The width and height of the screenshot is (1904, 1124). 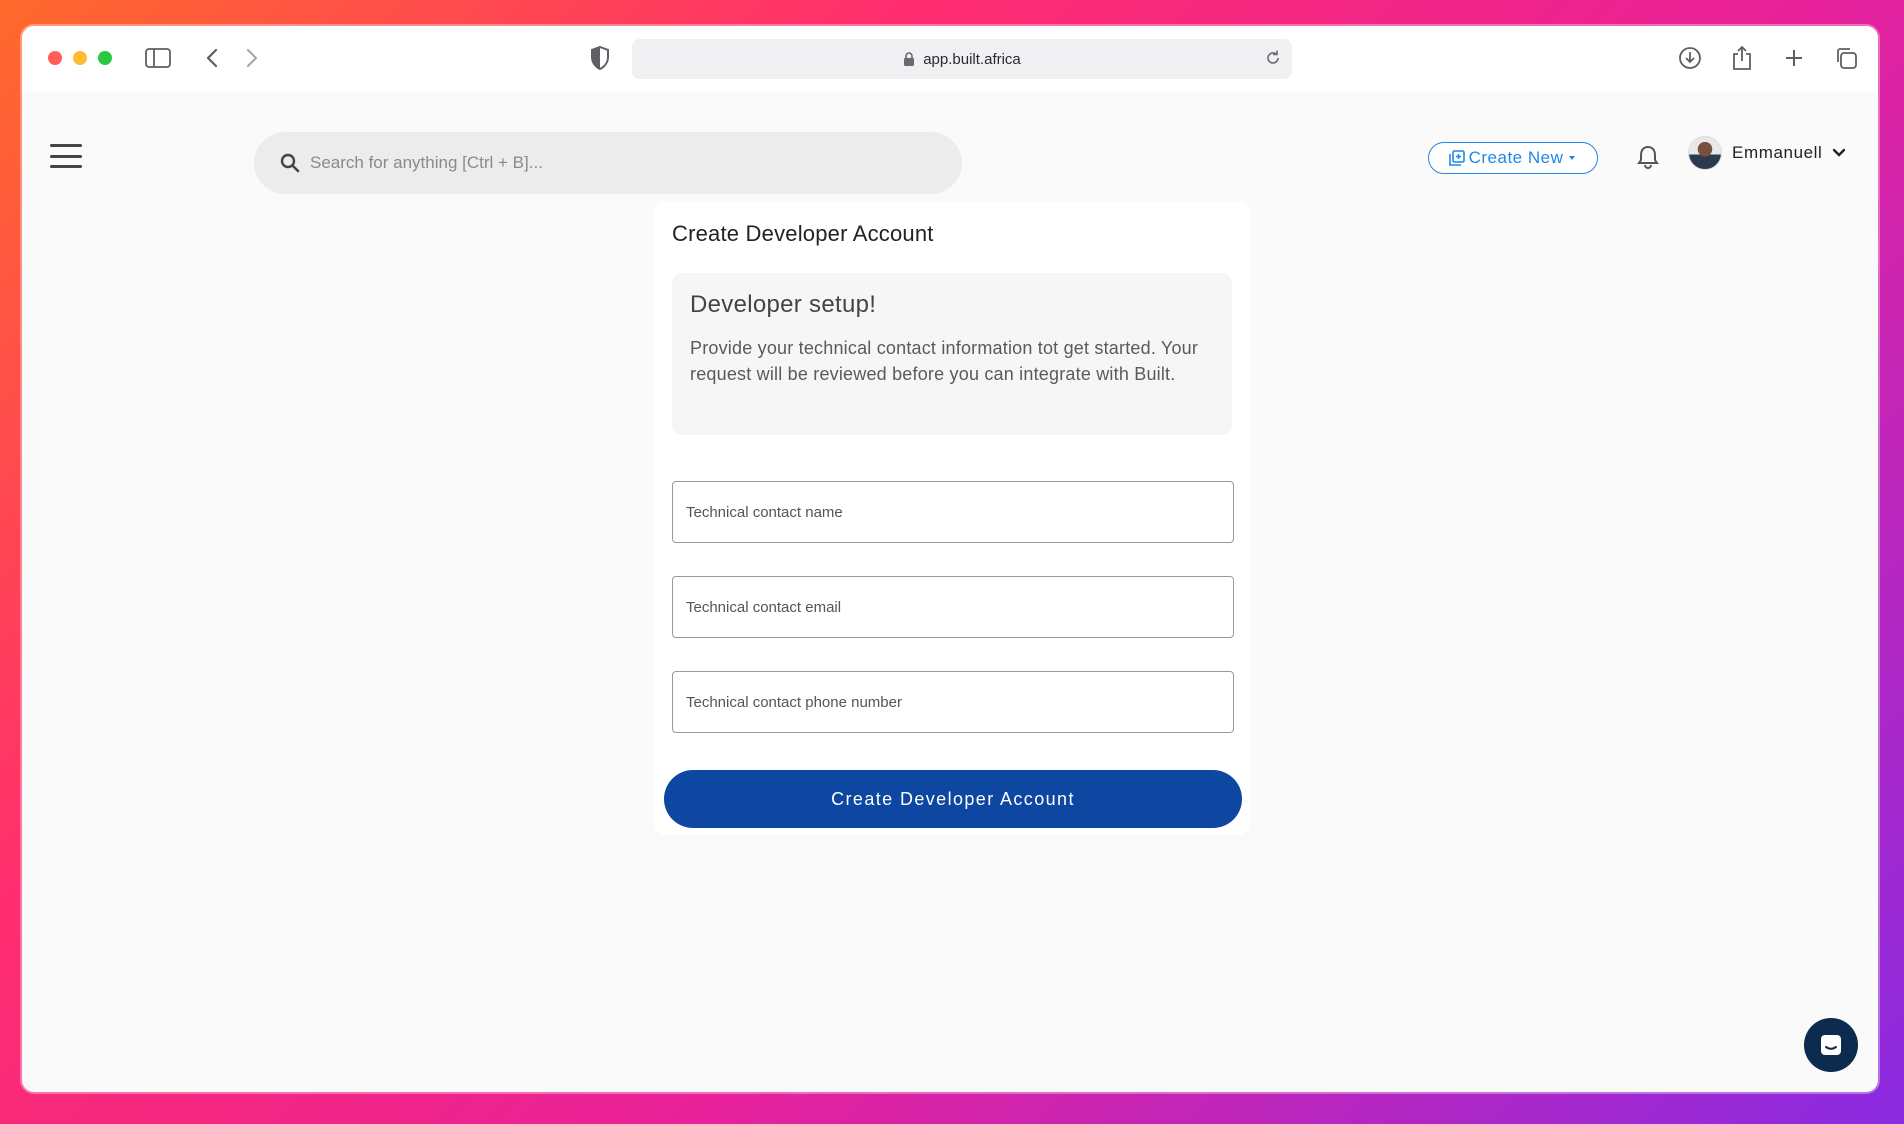 I want to click on search-input, so click(x=610, y=163).